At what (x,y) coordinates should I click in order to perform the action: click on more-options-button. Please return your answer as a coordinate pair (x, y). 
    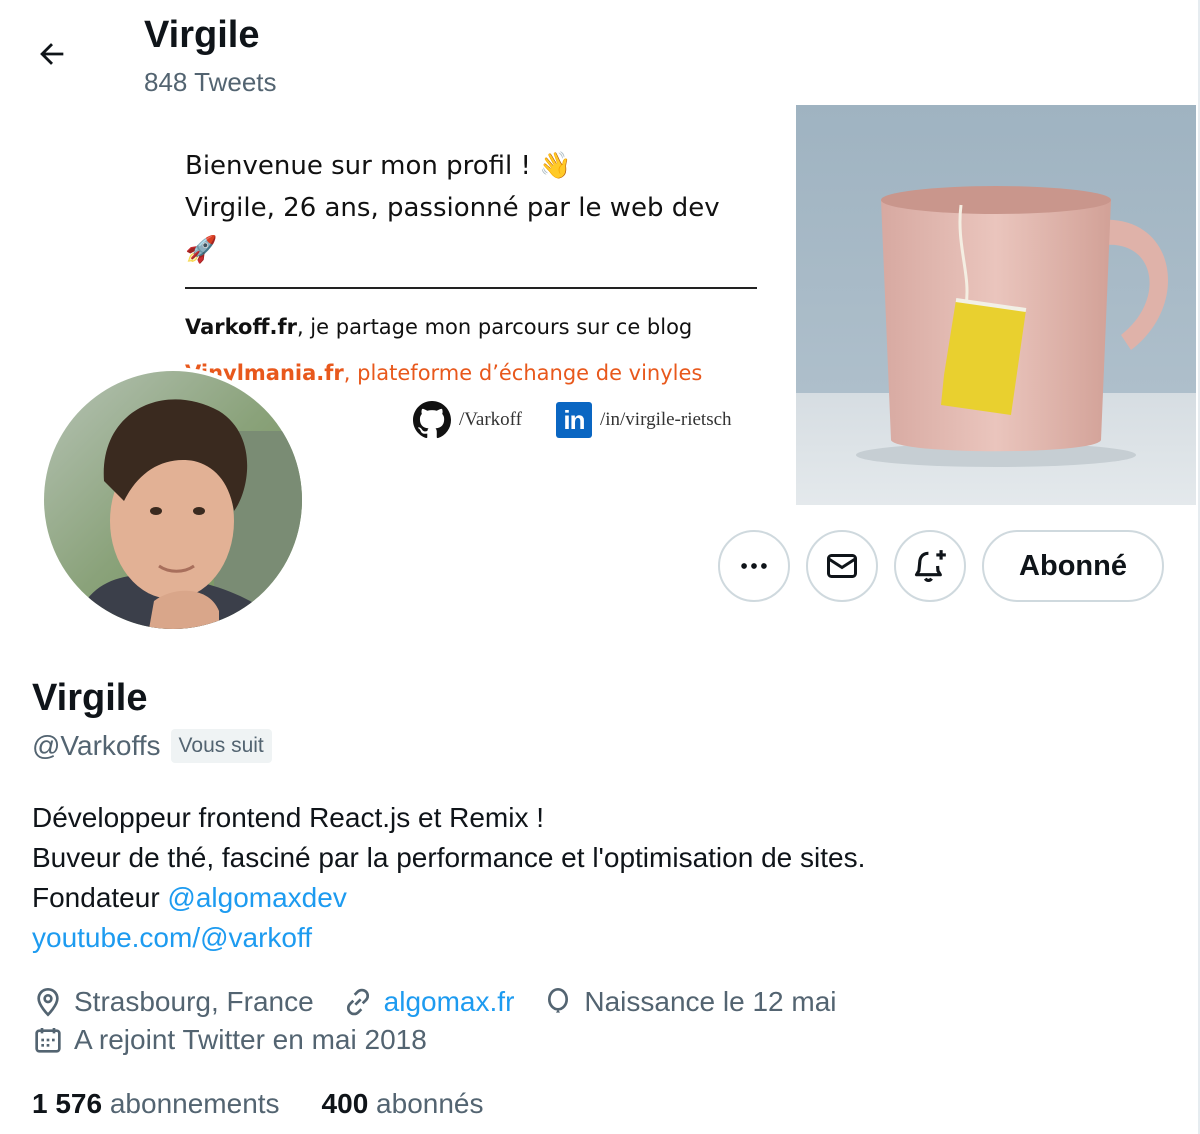
    Looking at the image, I should click on (754, 566).